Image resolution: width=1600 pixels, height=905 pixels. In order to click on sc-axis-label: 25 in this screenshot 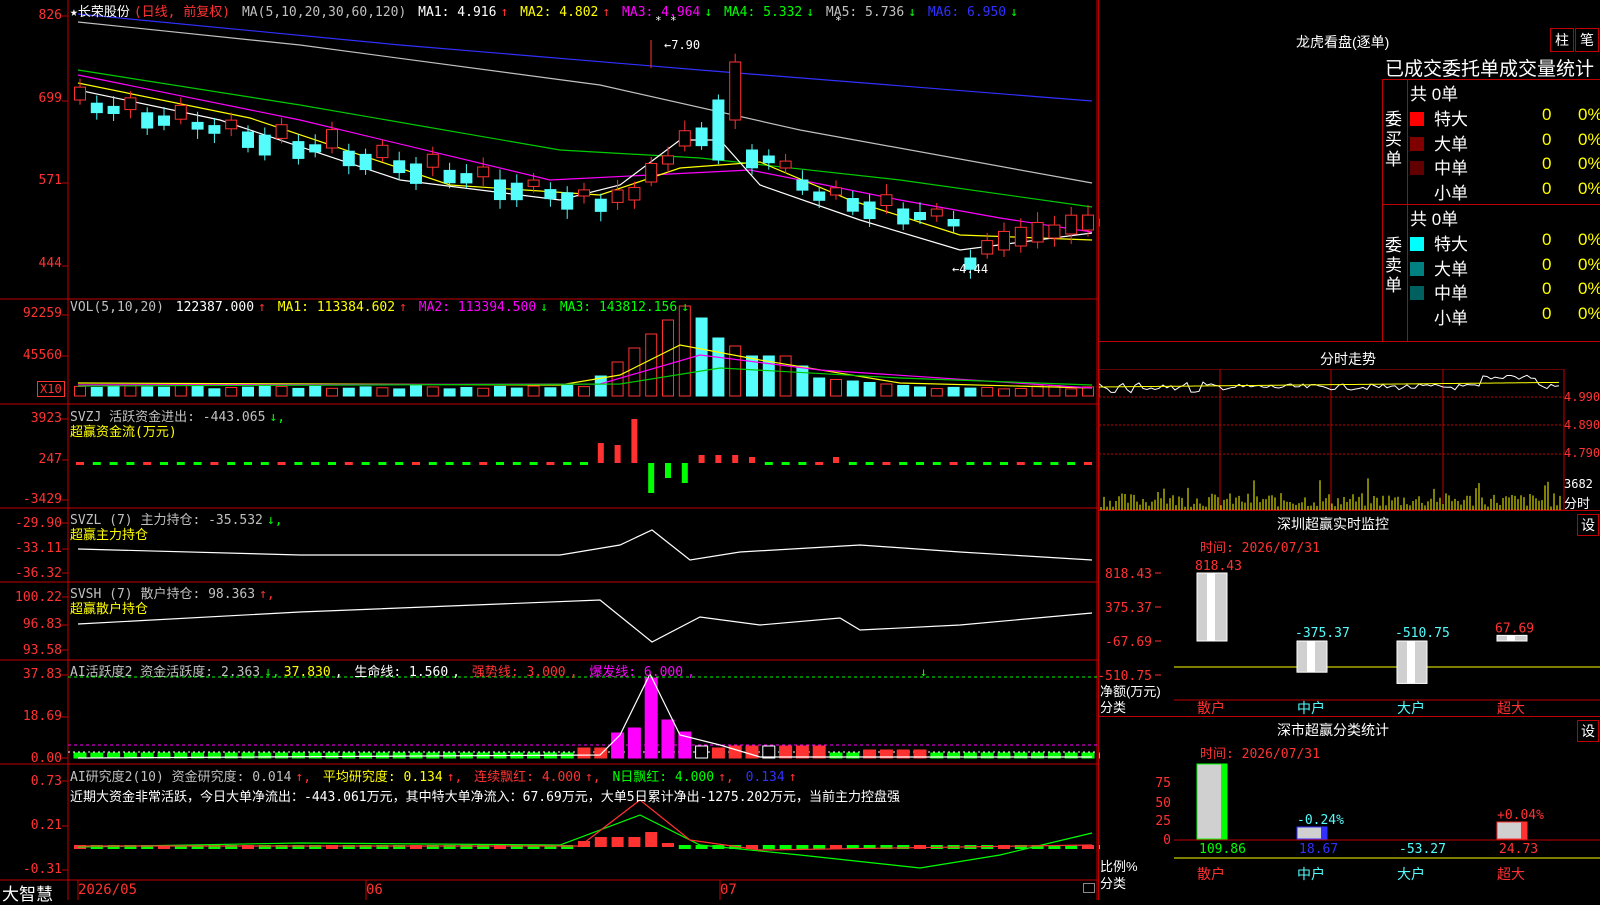, I will do `click(1163, 821)`.